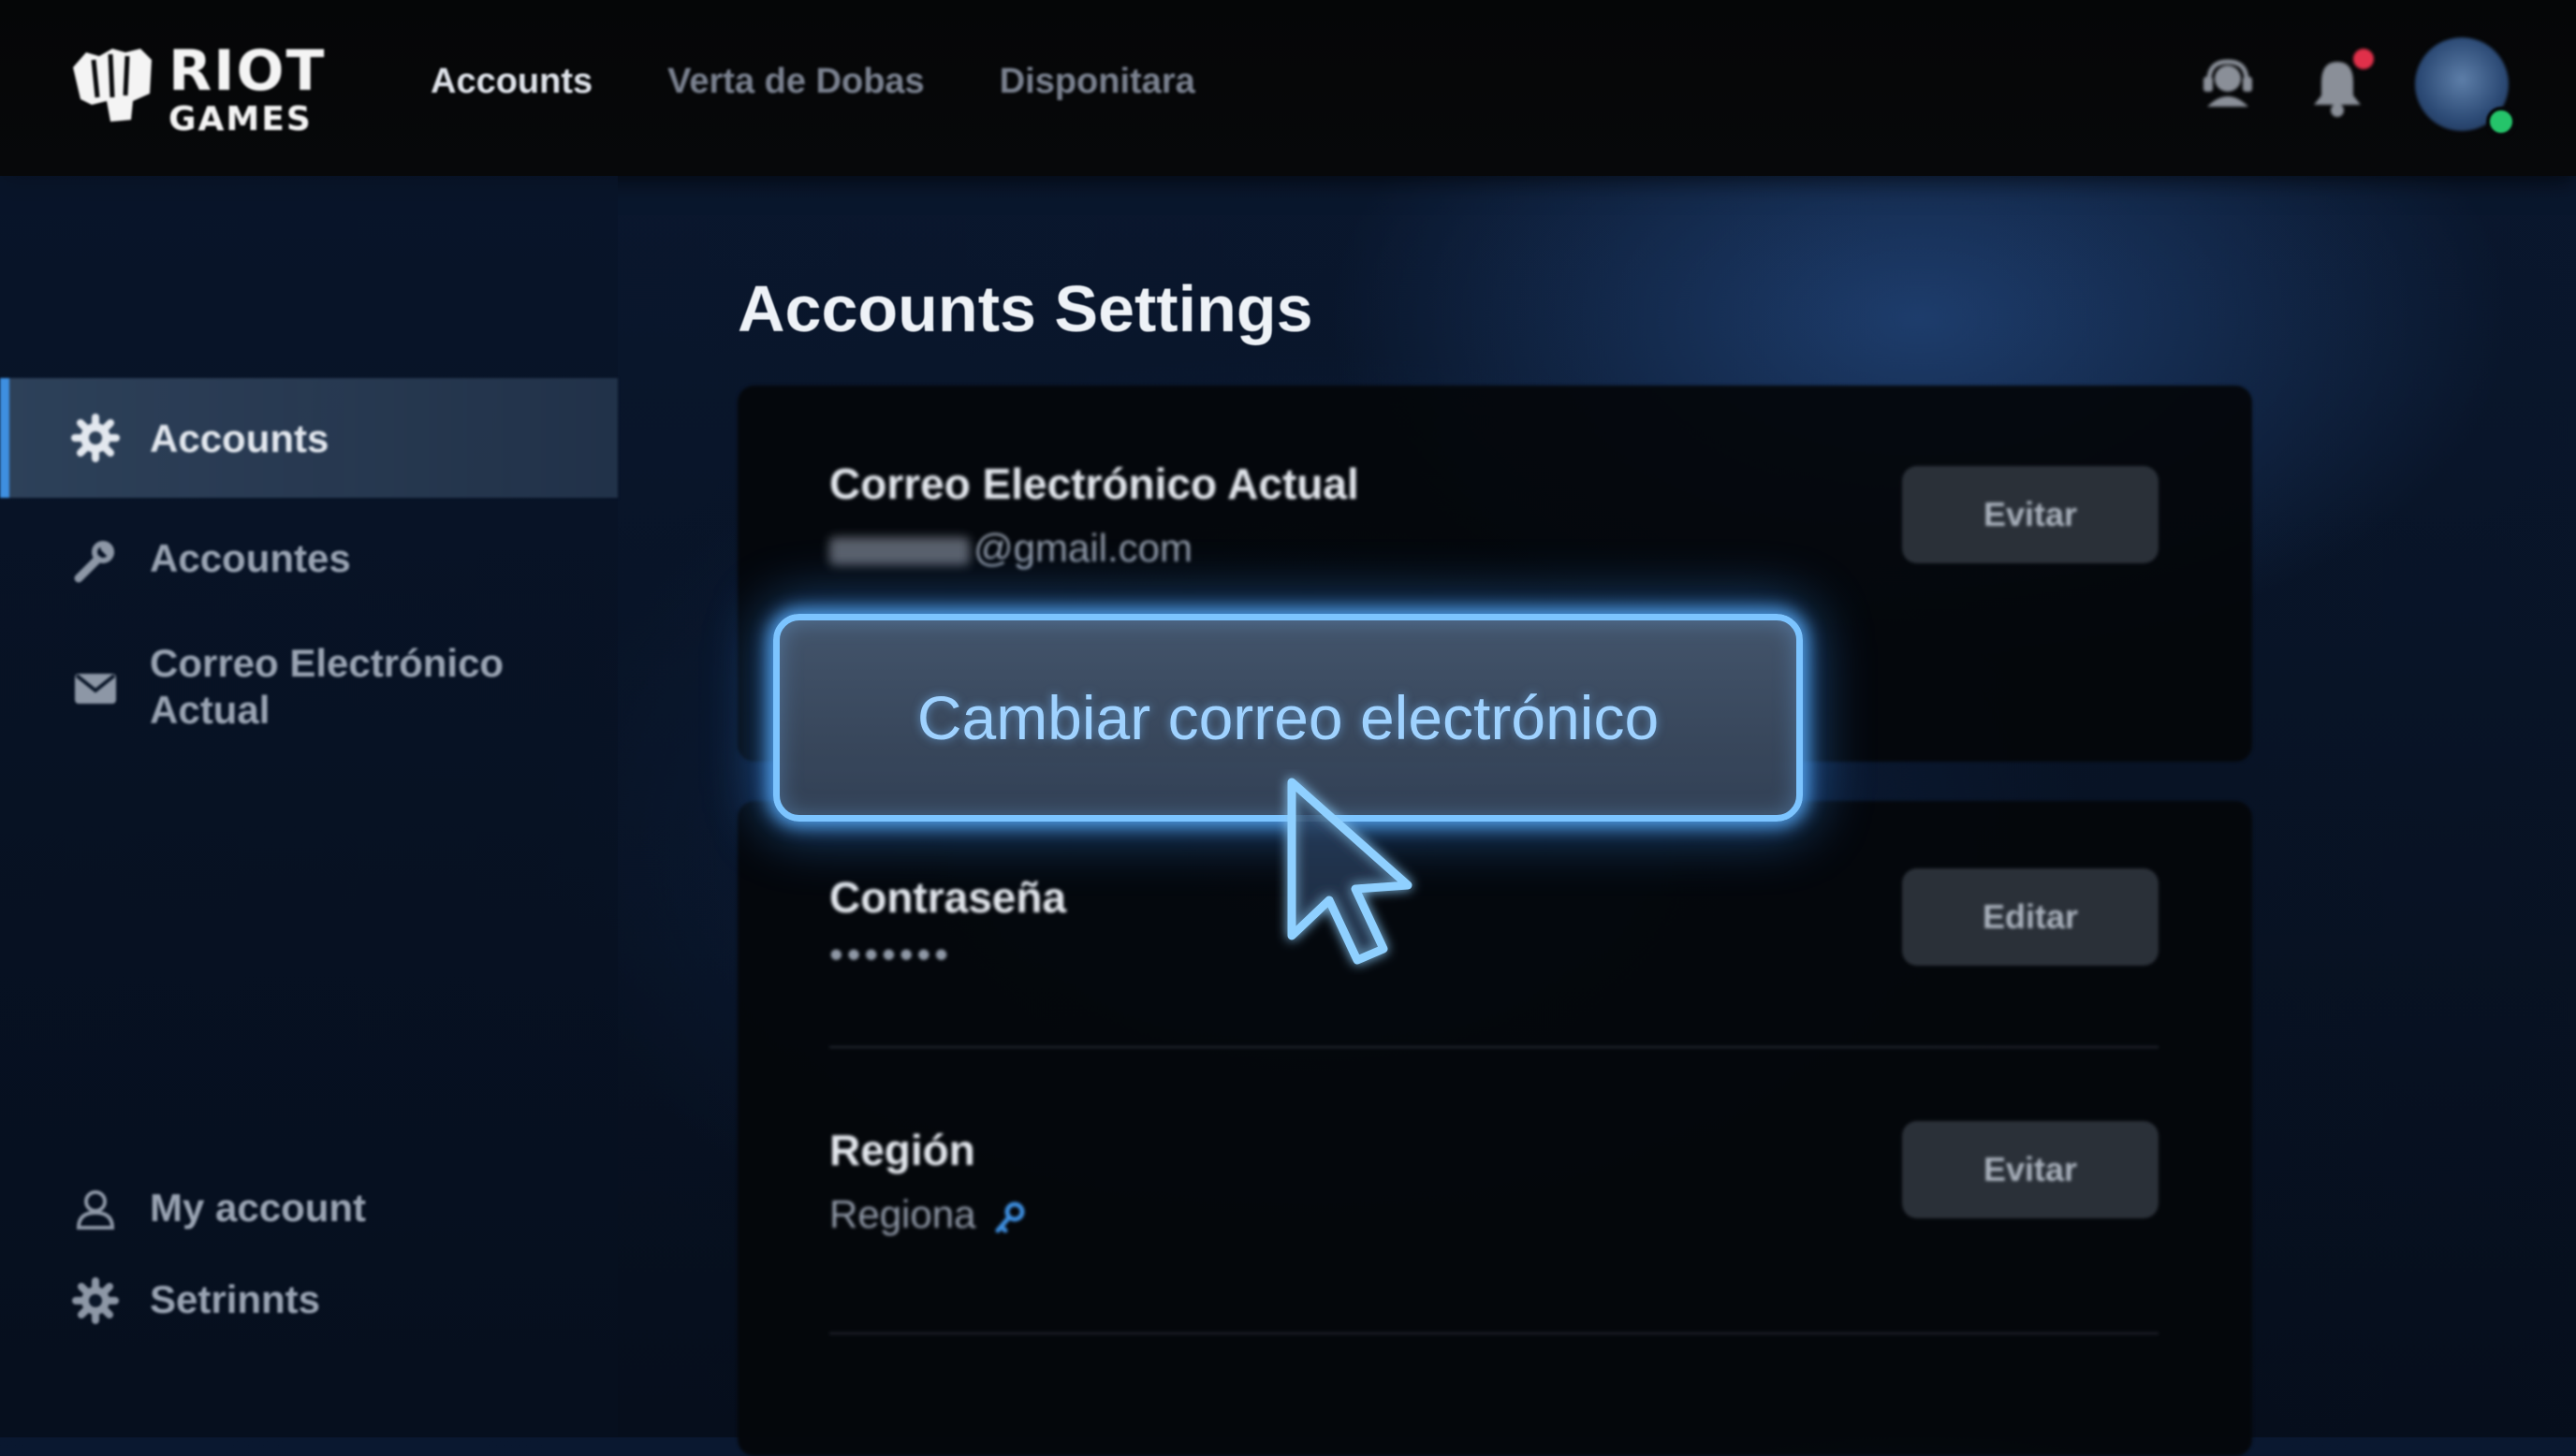  I want to click on sidebar-item-accounts: Accounts, so click(309, 438).